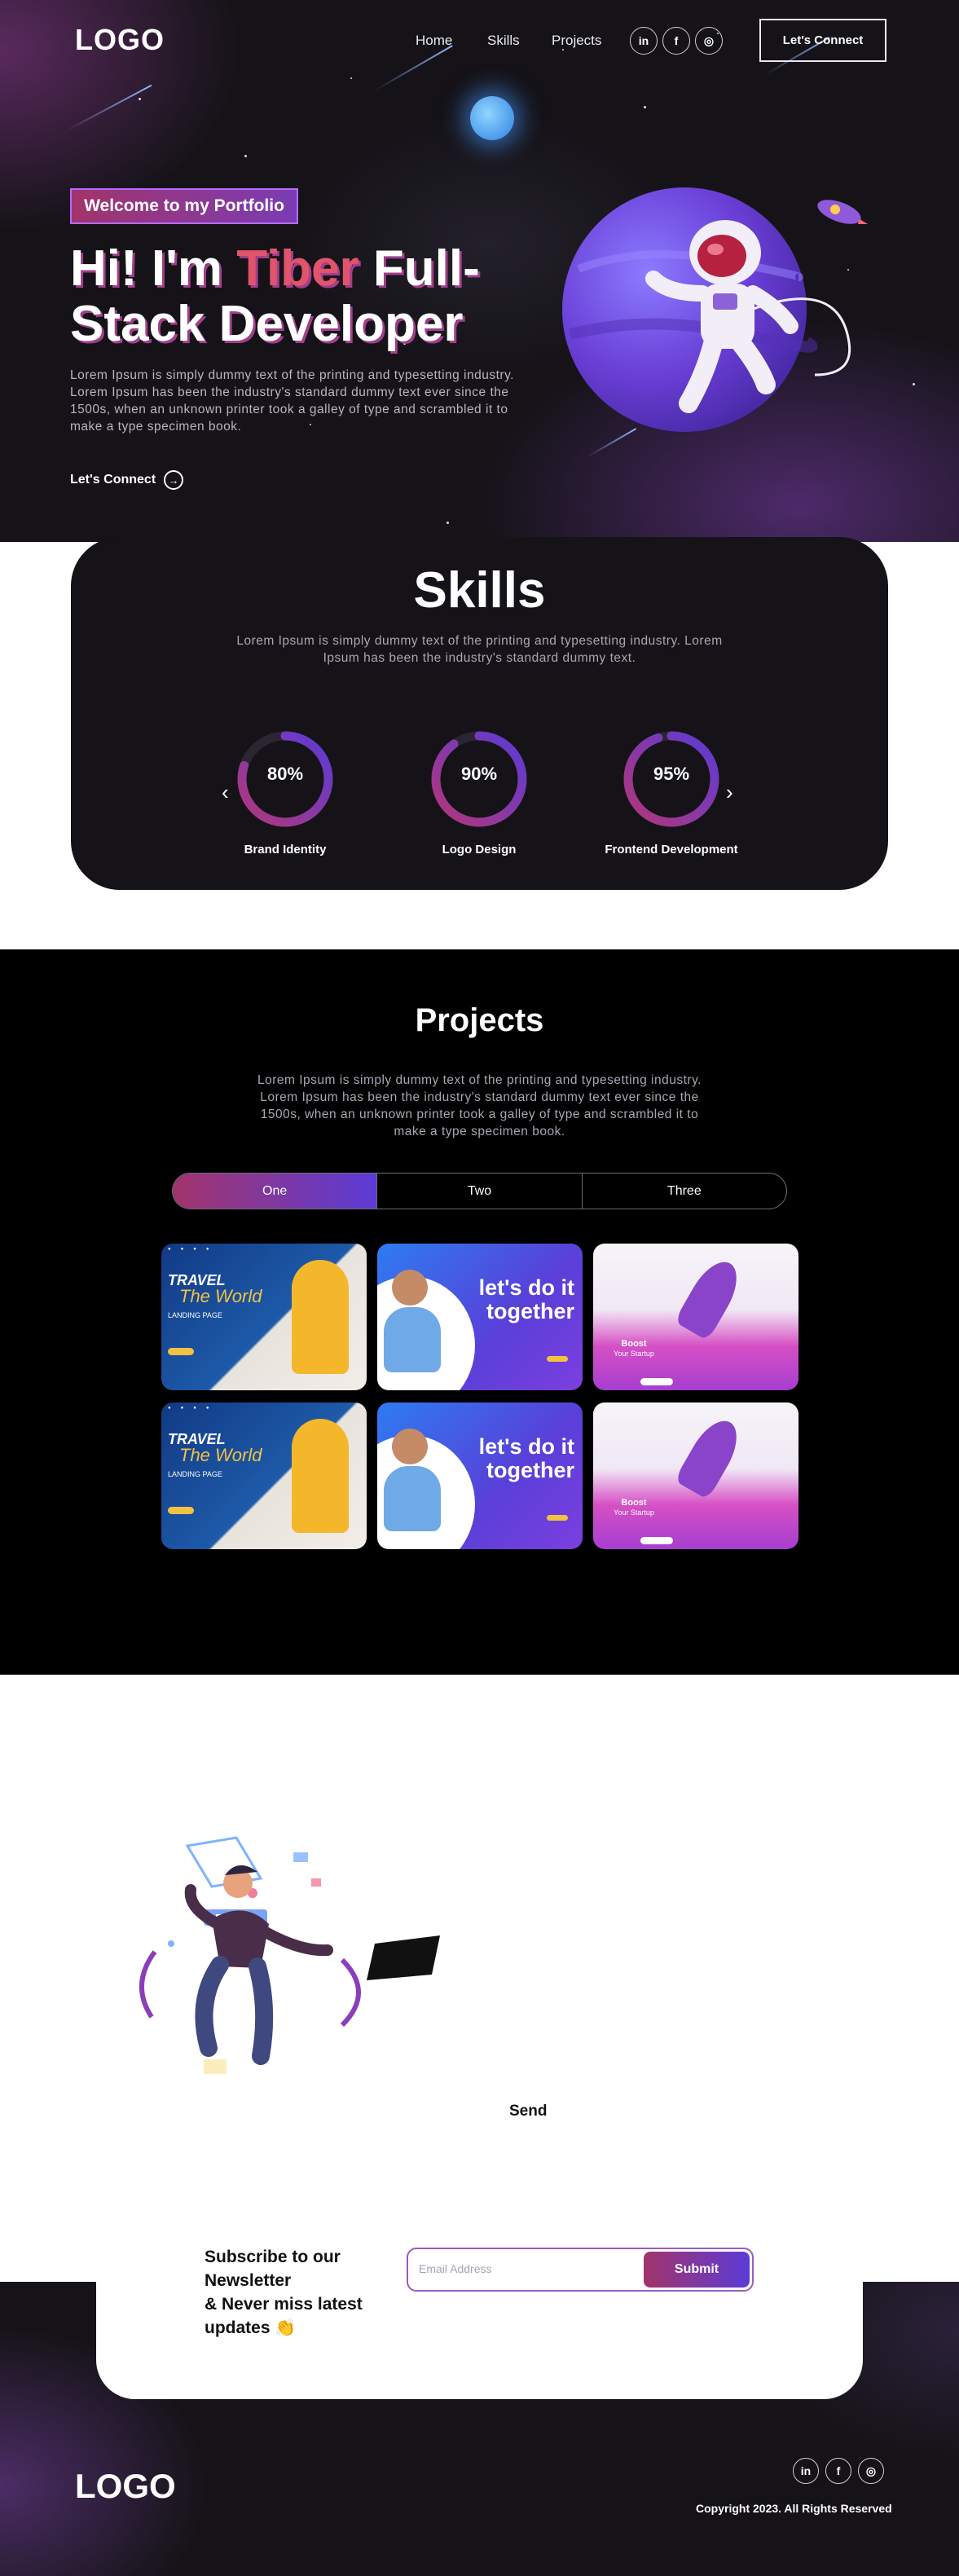 The image size is (959, 2576). Describe the element at coordinates (125, 2486) in the screenshot. I see `footer-logo: LOGO` at that location.